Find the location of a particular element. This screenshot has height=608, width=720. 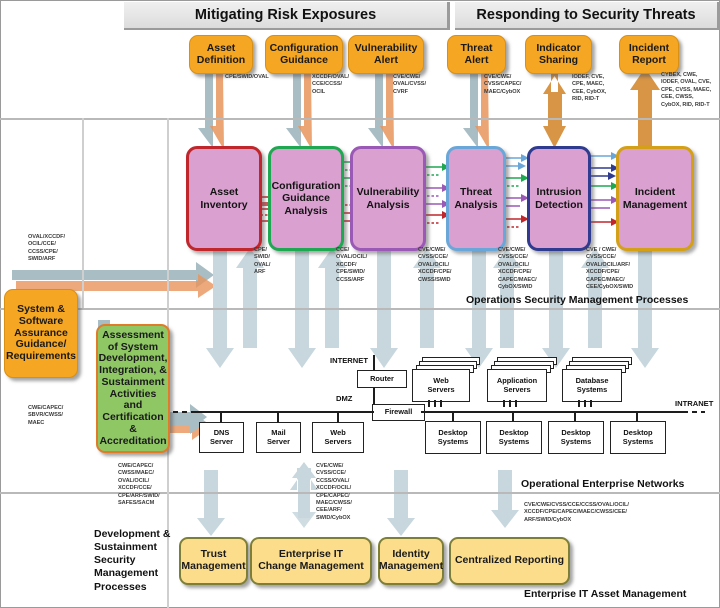

code-asset-definition: CPE/SWID/OVAL is located at coordinates (247, 77).